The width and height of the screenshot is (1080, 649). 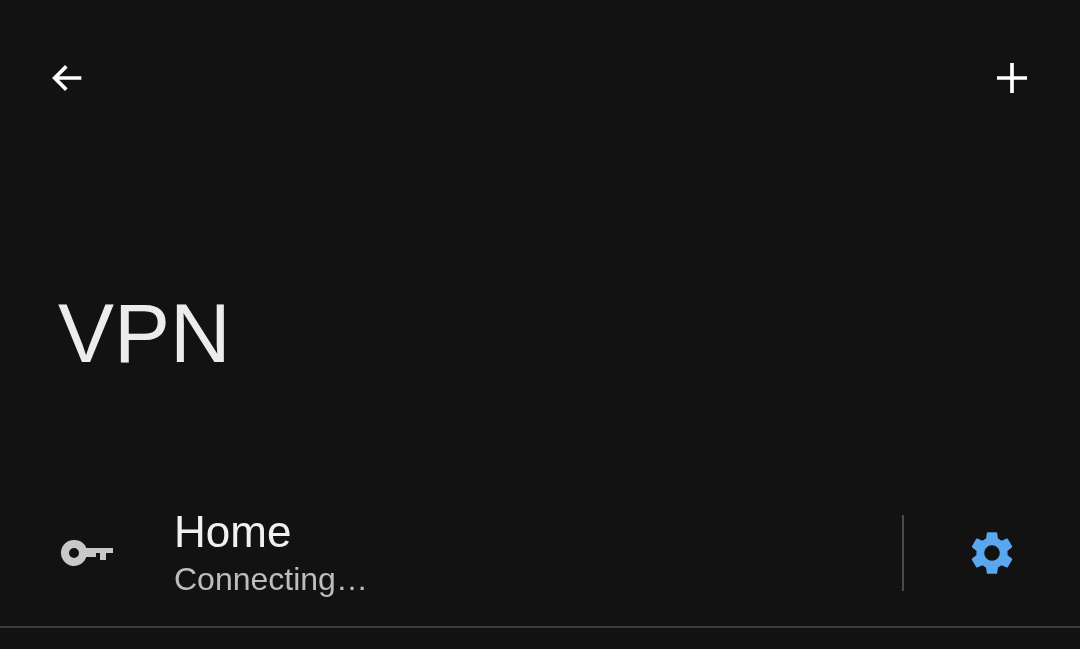 I want to click on vpn-name: Home, so click(x=233, y=532).